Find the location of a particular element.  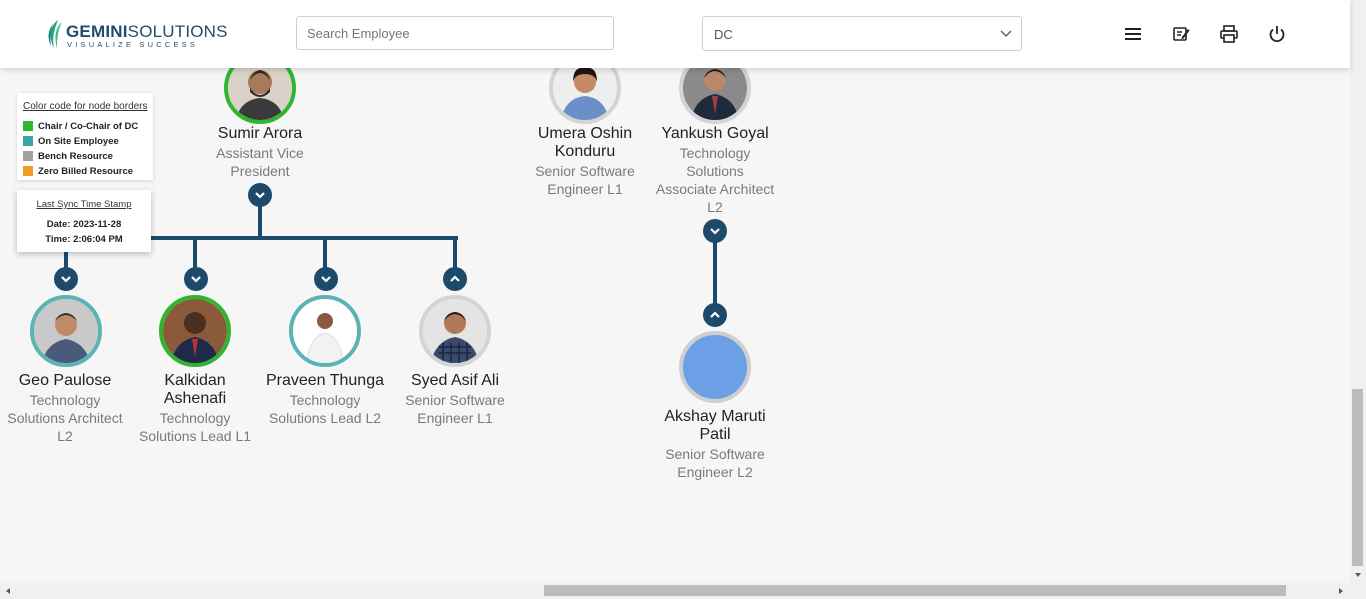

legend-title: Color code for node borders is located at coordinates (85, 106).